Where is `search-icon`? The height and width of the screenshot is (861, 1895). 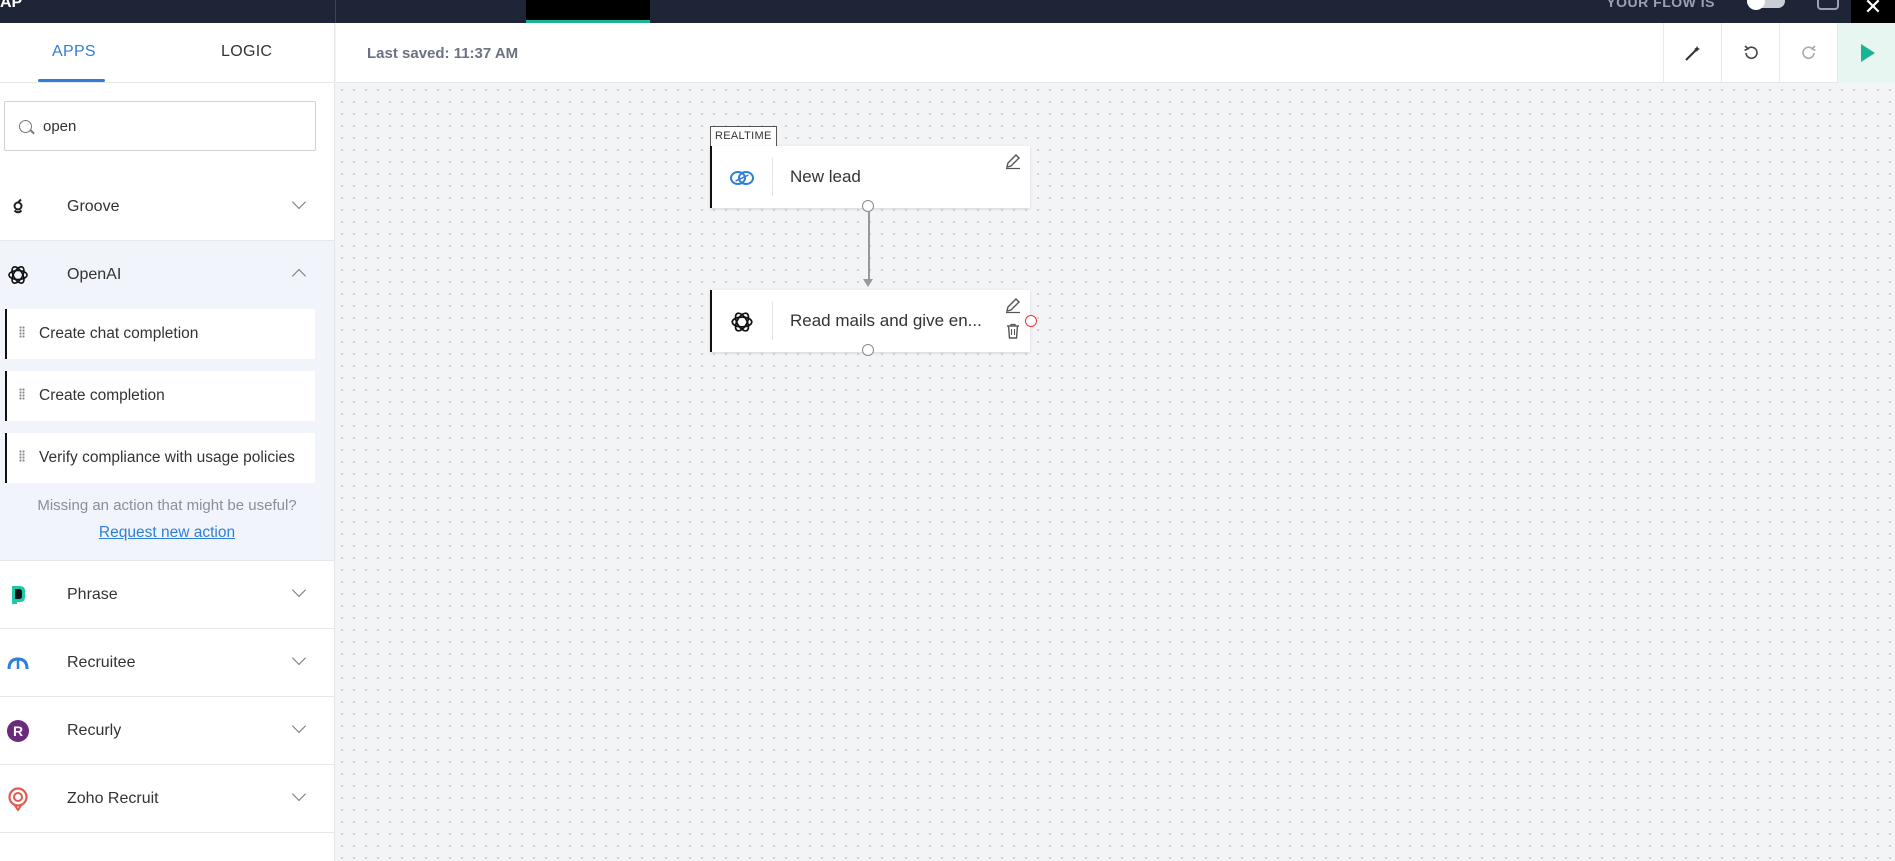
search-icon is located at coordinates (25, 126).